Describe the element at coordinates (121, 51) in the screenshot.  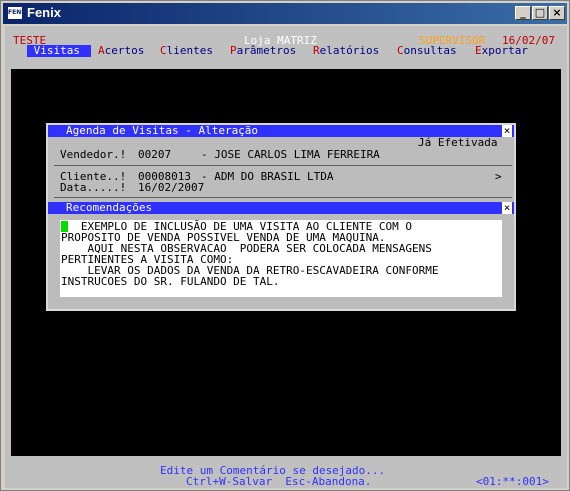
I see `menu-acertos: Acertos` at that location.